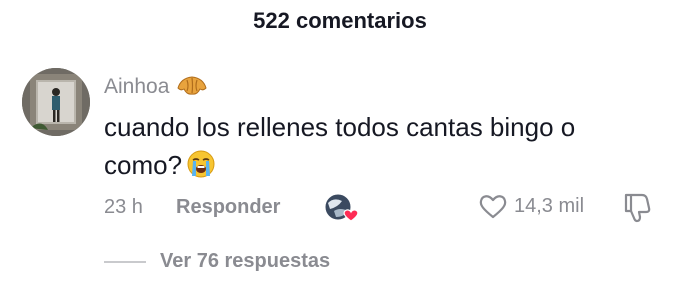 The width and height of the screenshot is (680, 295). I want to click on comment-timestamp: 23 h, so click(123, 207).